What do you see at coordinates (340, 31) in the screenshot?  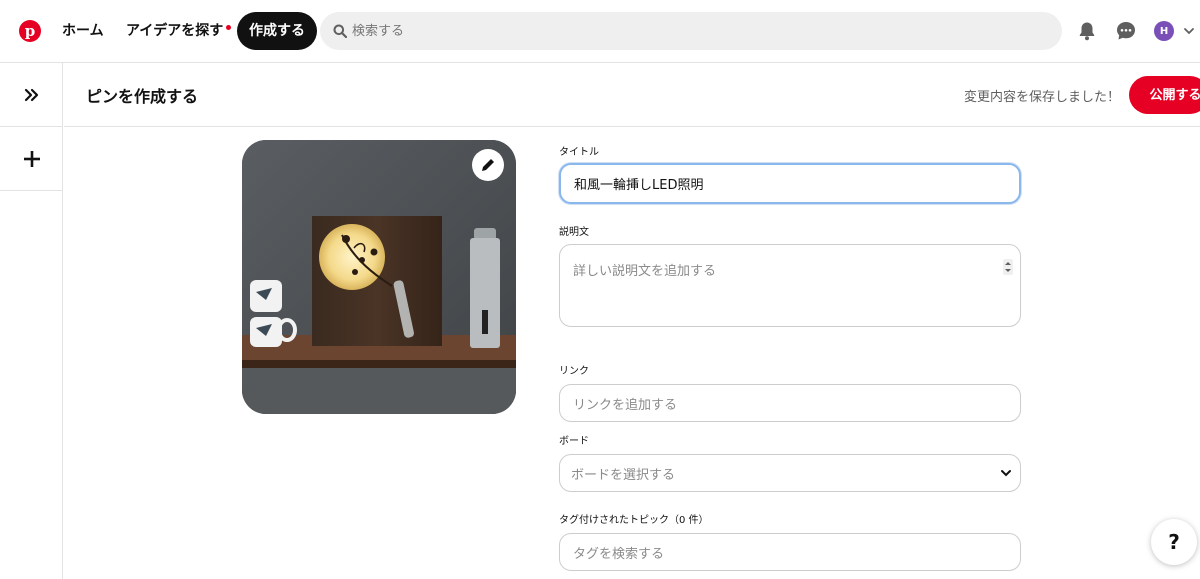 I see `search-icon` at bounding box center [340, 31].